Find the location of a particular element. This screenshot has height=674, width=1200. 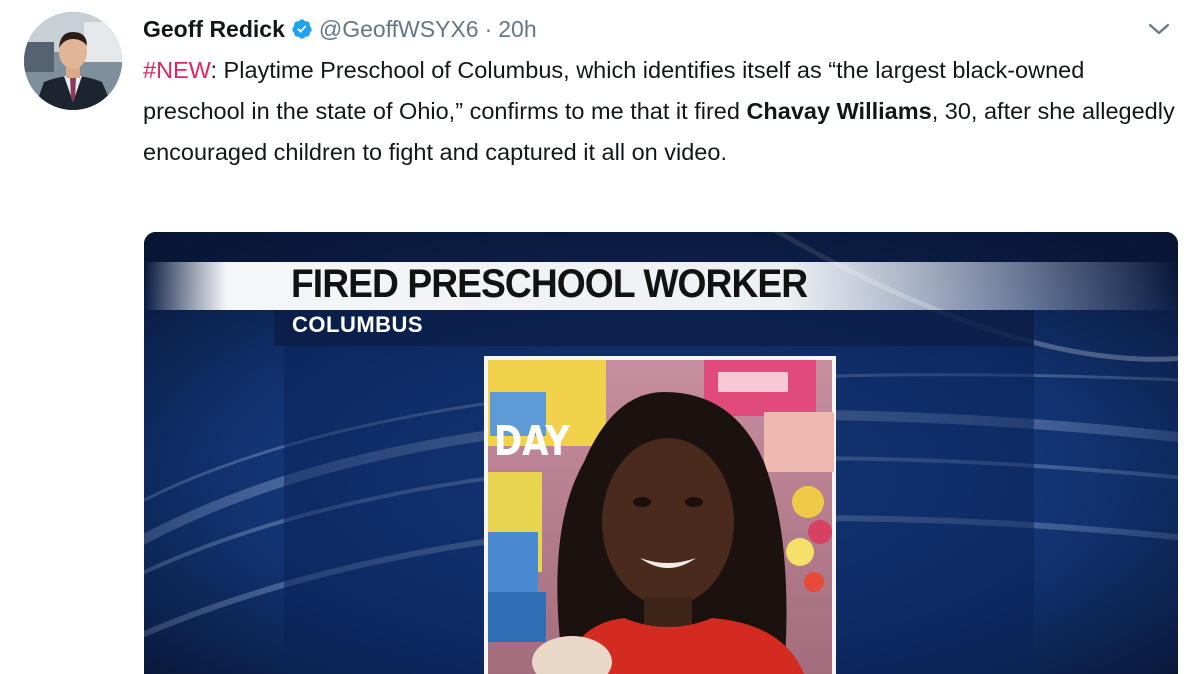

chevron-down-icon is located at coordinates (1159, 29).